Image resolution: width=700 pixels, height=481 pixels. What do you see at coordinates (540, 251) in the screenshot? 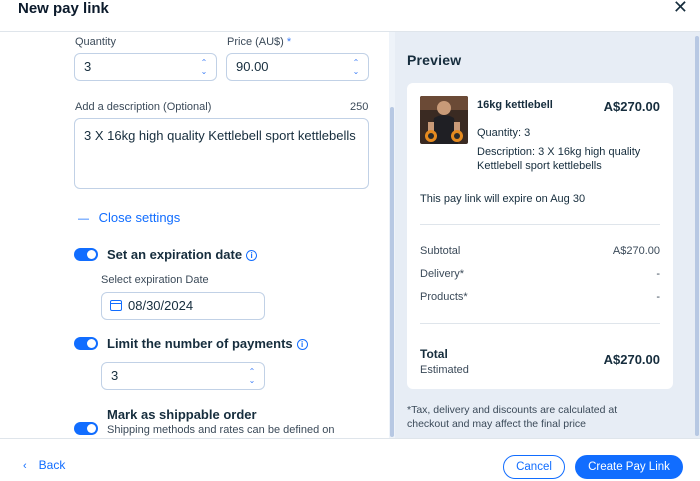
I see `subtotal-row: Subtotal A$270.00` at bounding box center [540, 251].